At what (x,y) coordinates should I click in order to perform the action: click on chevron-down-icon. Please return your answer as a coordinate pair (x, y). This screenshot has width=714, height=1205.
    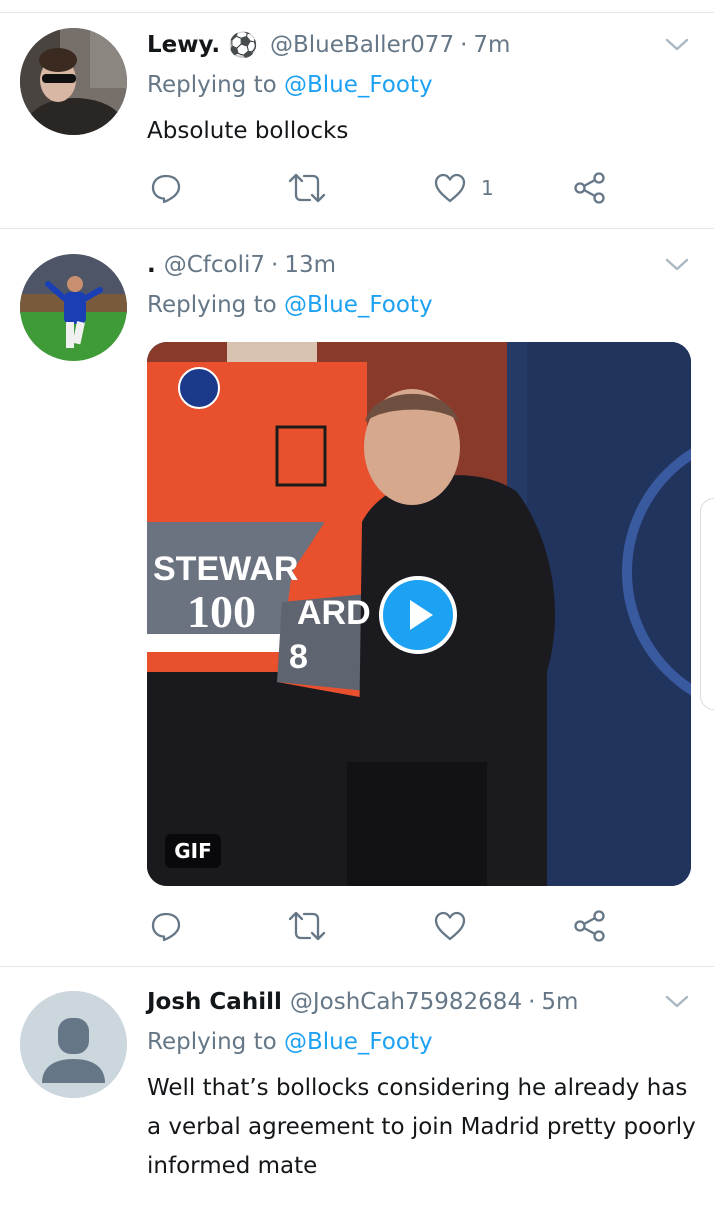
    Looking at the image, I should click on (677, 1002).